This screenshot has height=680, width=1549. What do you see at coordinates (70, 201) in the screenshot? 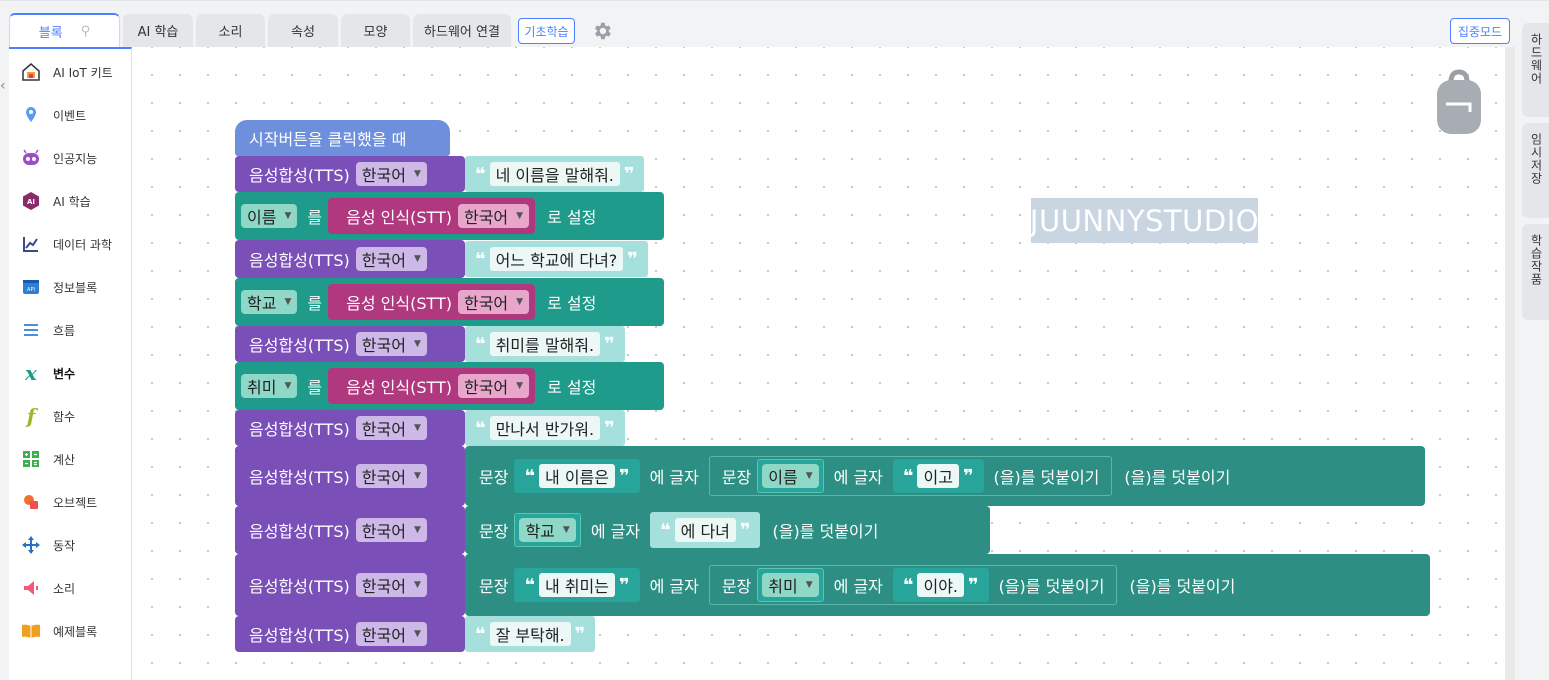
I see `category-ai-learning: AI AI 학습` at bounding box center [70, 201].